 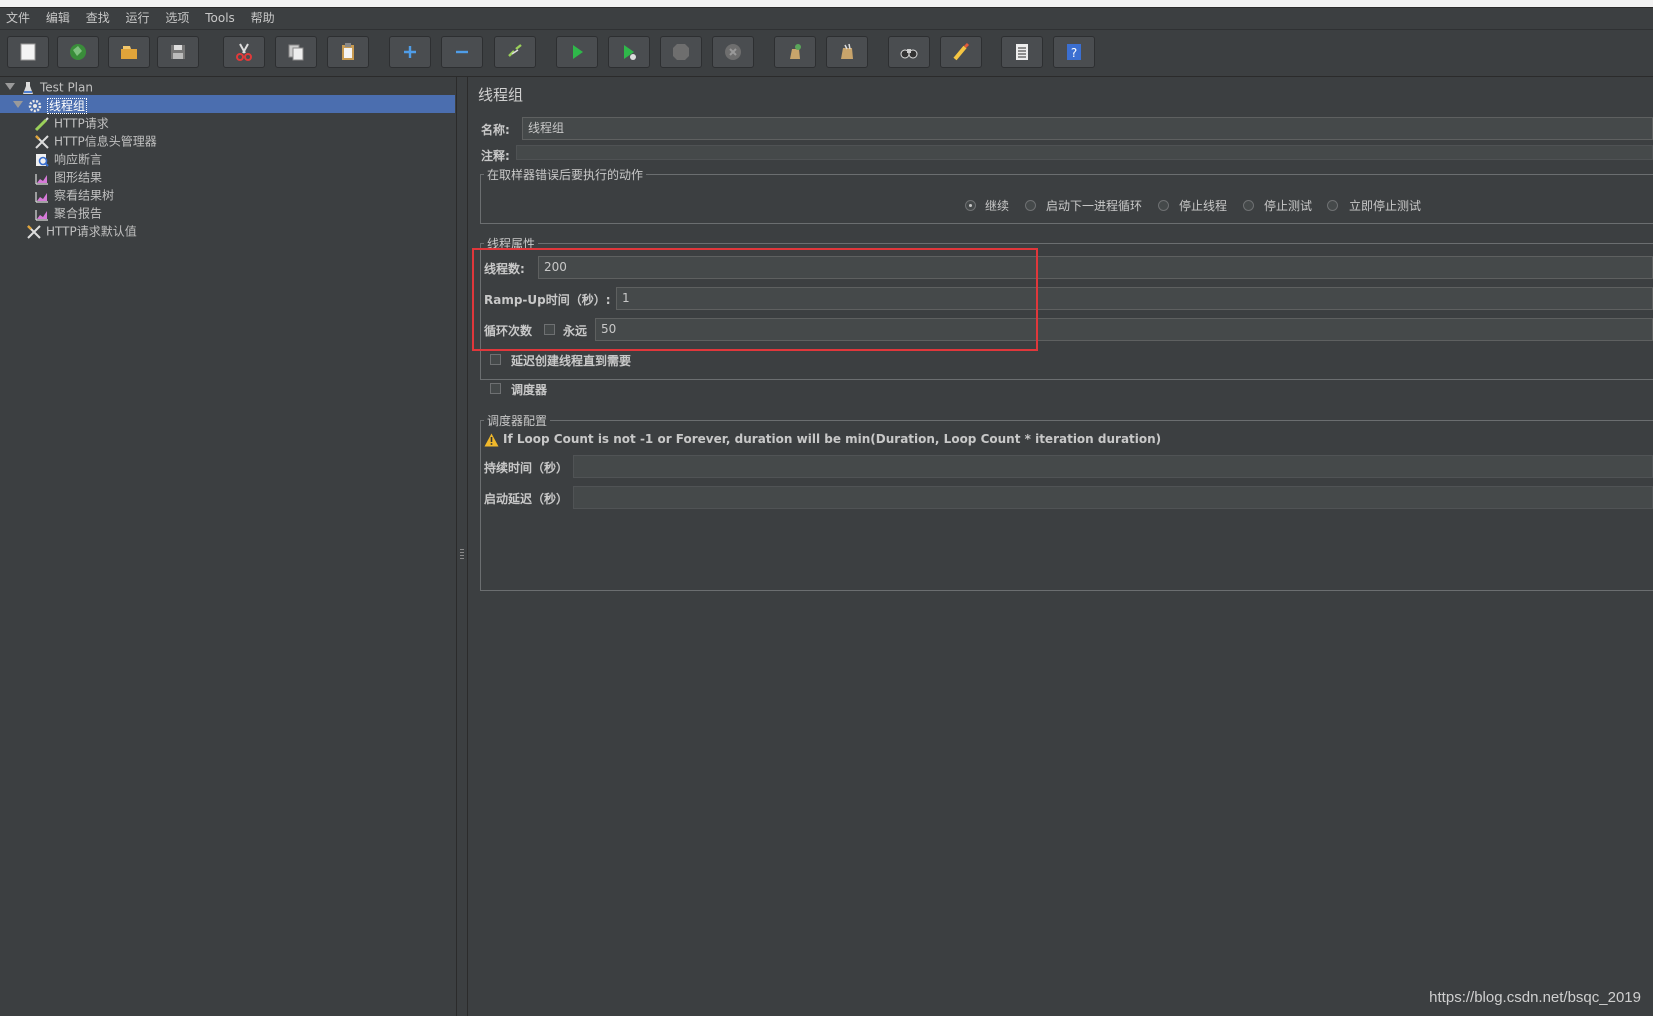 I want to click on paste-icon, so click(x=348, y=51).